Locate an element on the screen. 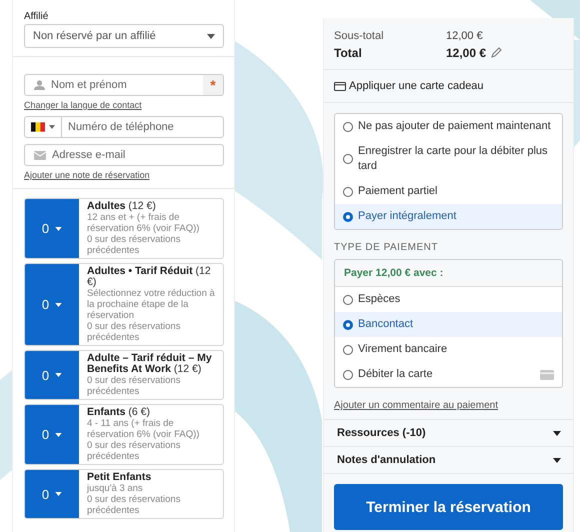 The width and height of the screenshot is (580, 532). ticket-description: 4 - 11 ans (+ frais de réservation 6% (voir FAQ)) is located at coordinates (143, 429).